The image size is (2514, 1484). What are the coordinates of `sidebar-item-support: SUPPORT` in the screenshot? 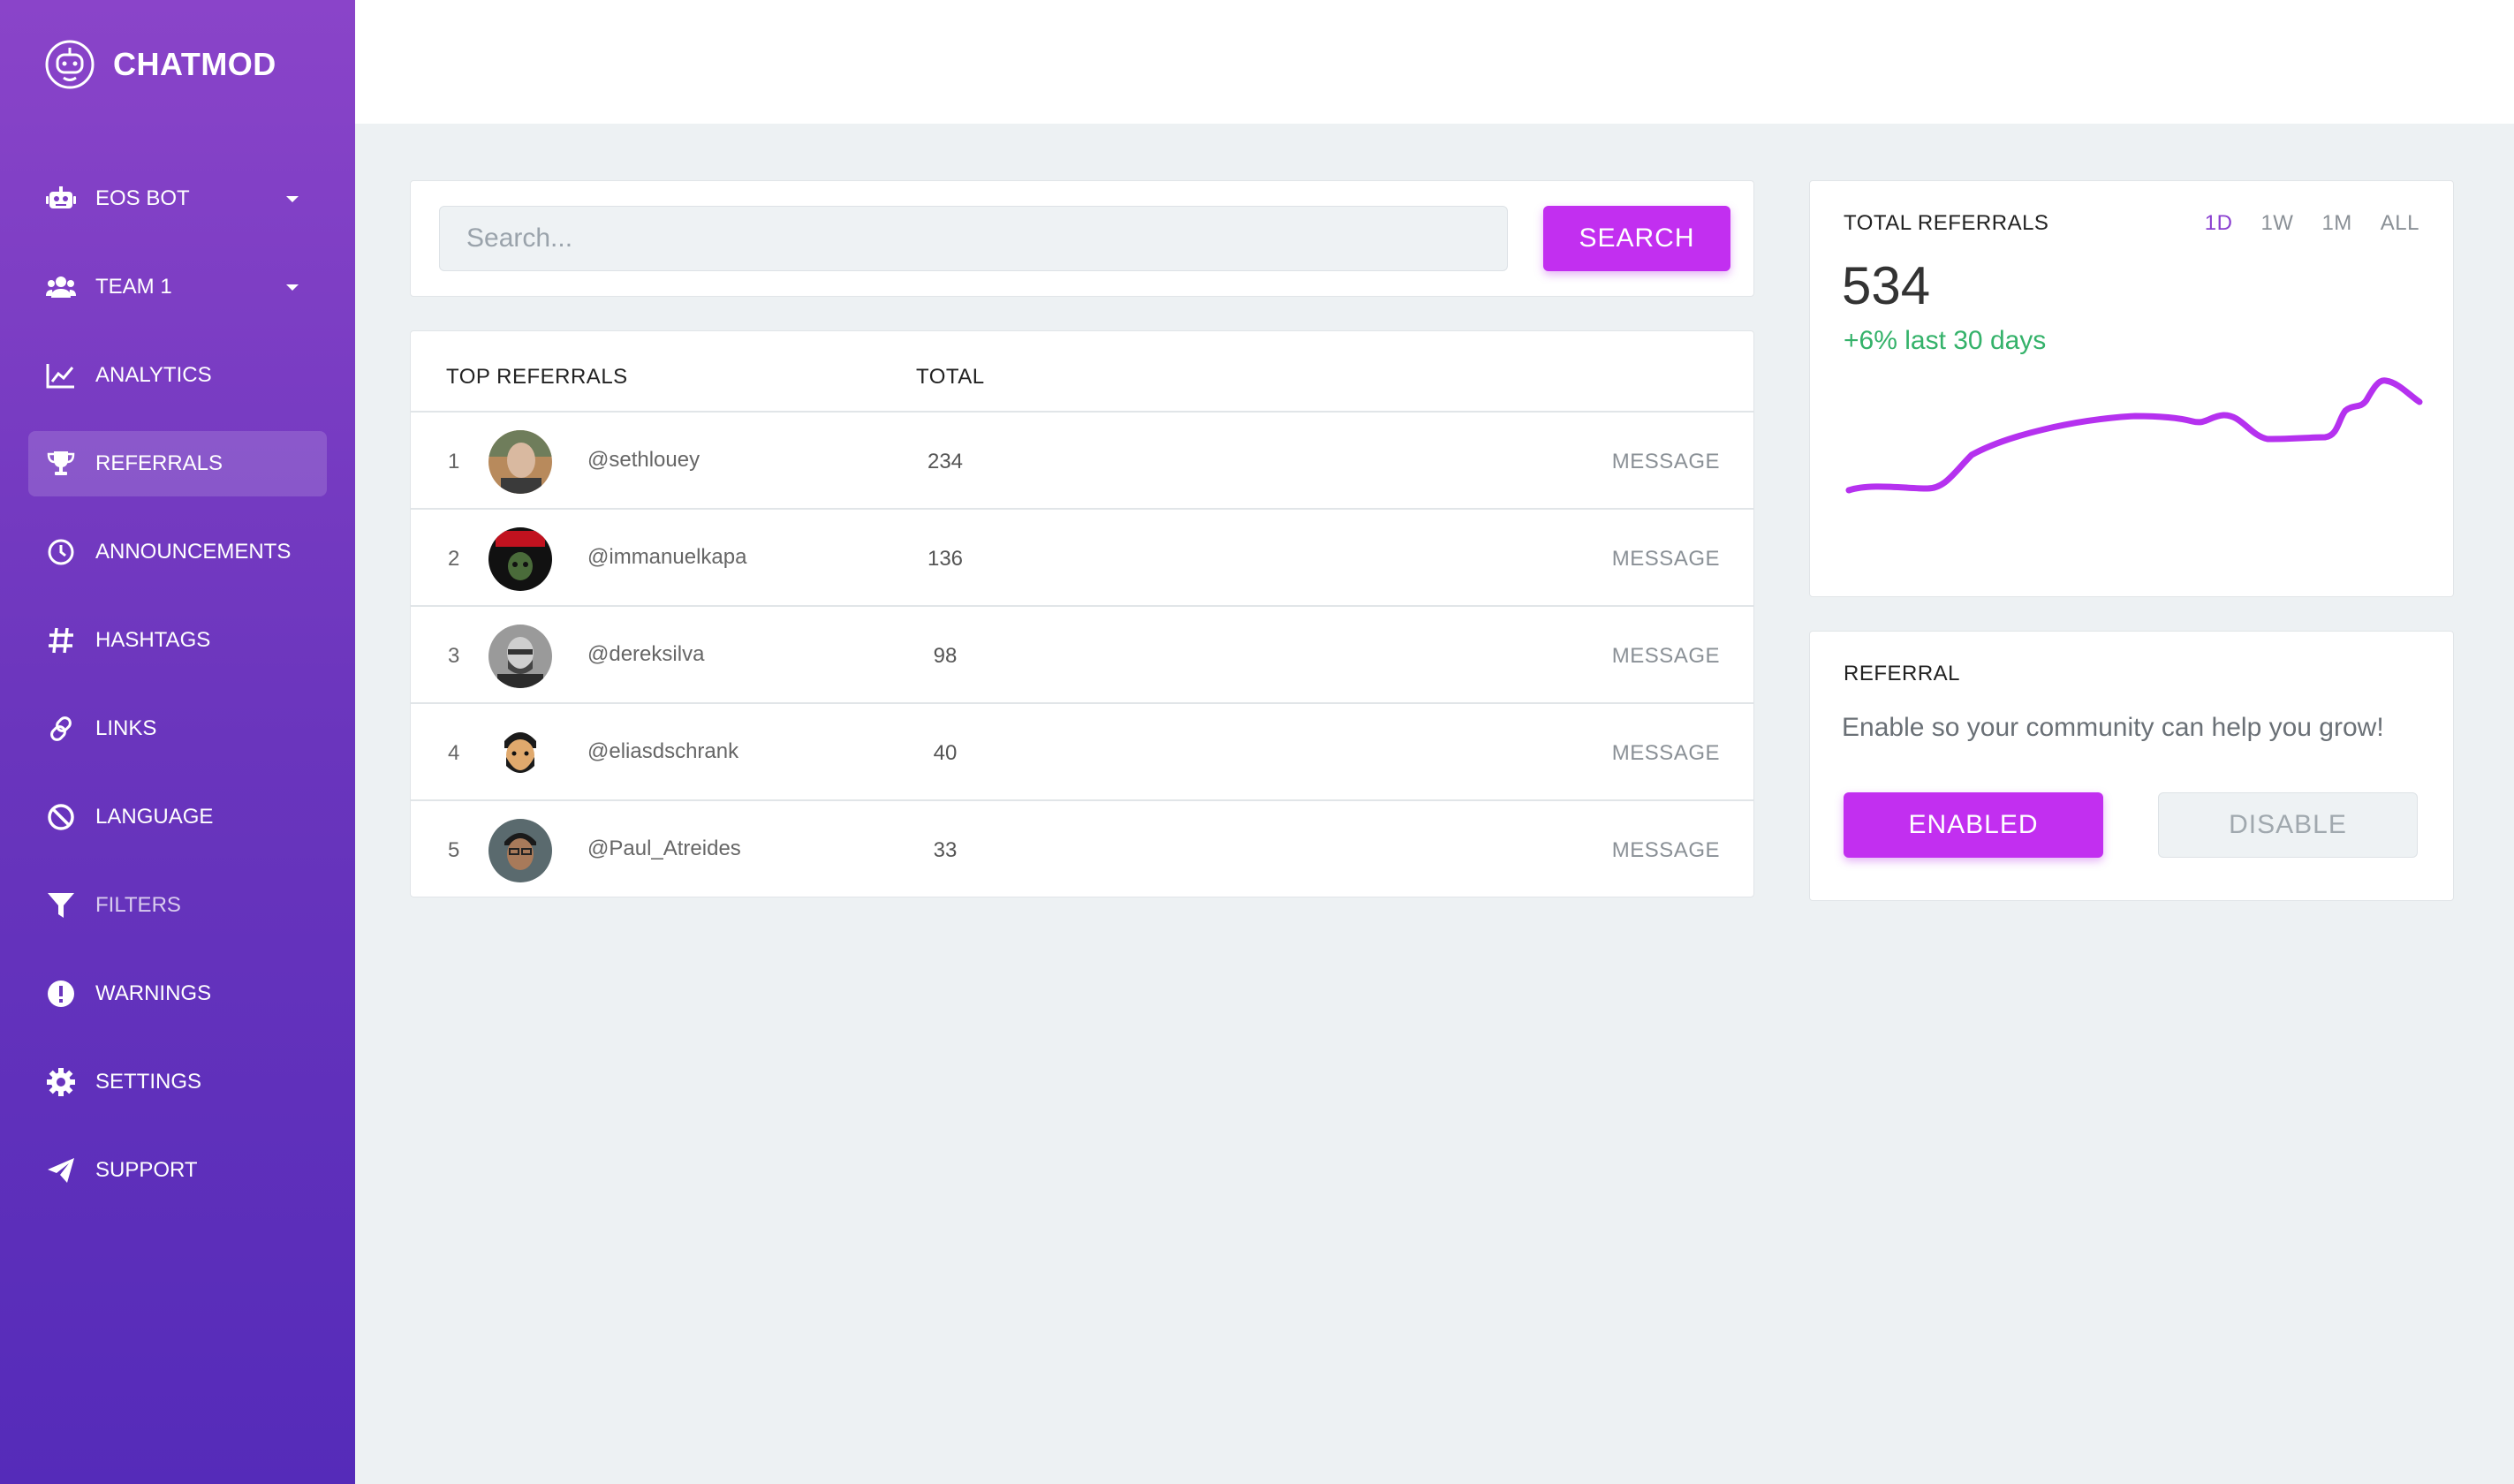 It's located at (178, 1170).